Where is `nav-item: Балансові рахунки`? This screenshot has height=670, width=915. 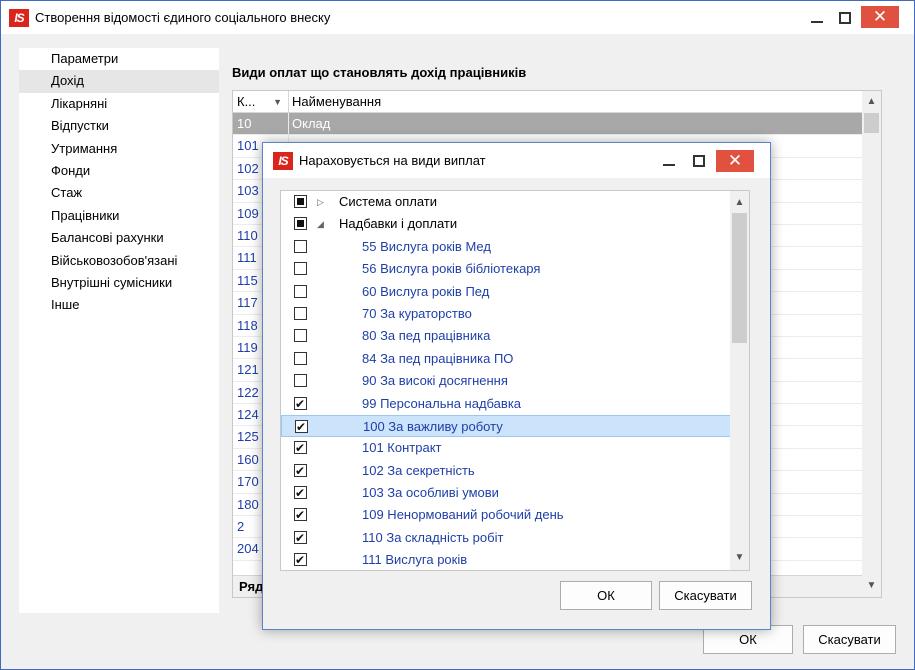 nav-item: Балансові рахунки is located at coordinates (119, 238).